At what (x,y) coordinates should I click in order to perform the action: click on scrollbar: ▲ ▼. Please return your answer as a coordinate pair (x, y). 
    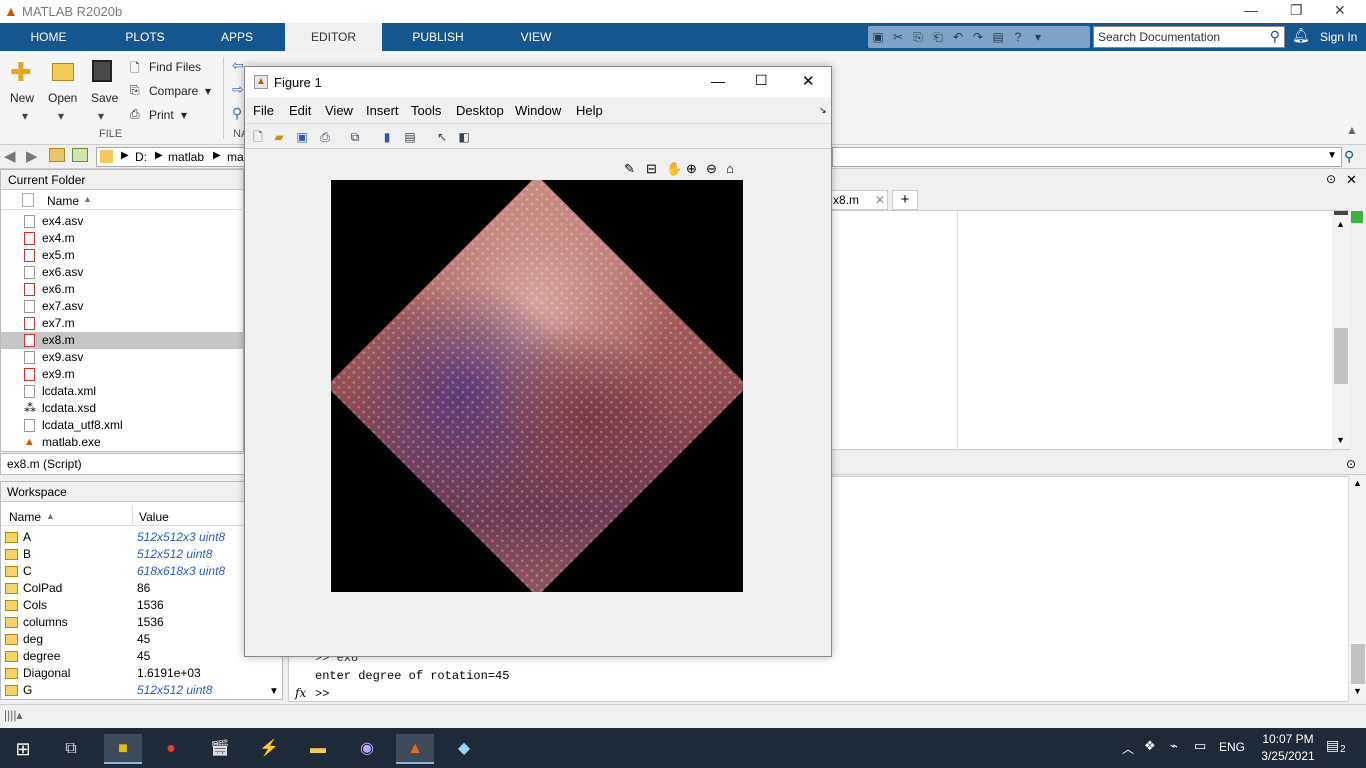
    Looking at the image, I should click on (1341, 330).